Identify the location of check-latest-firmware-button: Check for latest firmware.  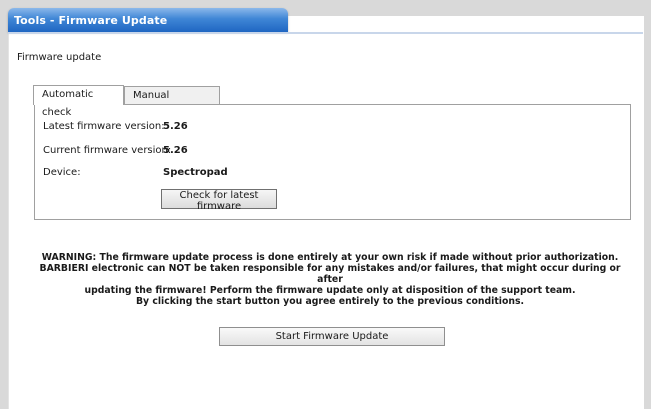
(219, 200).